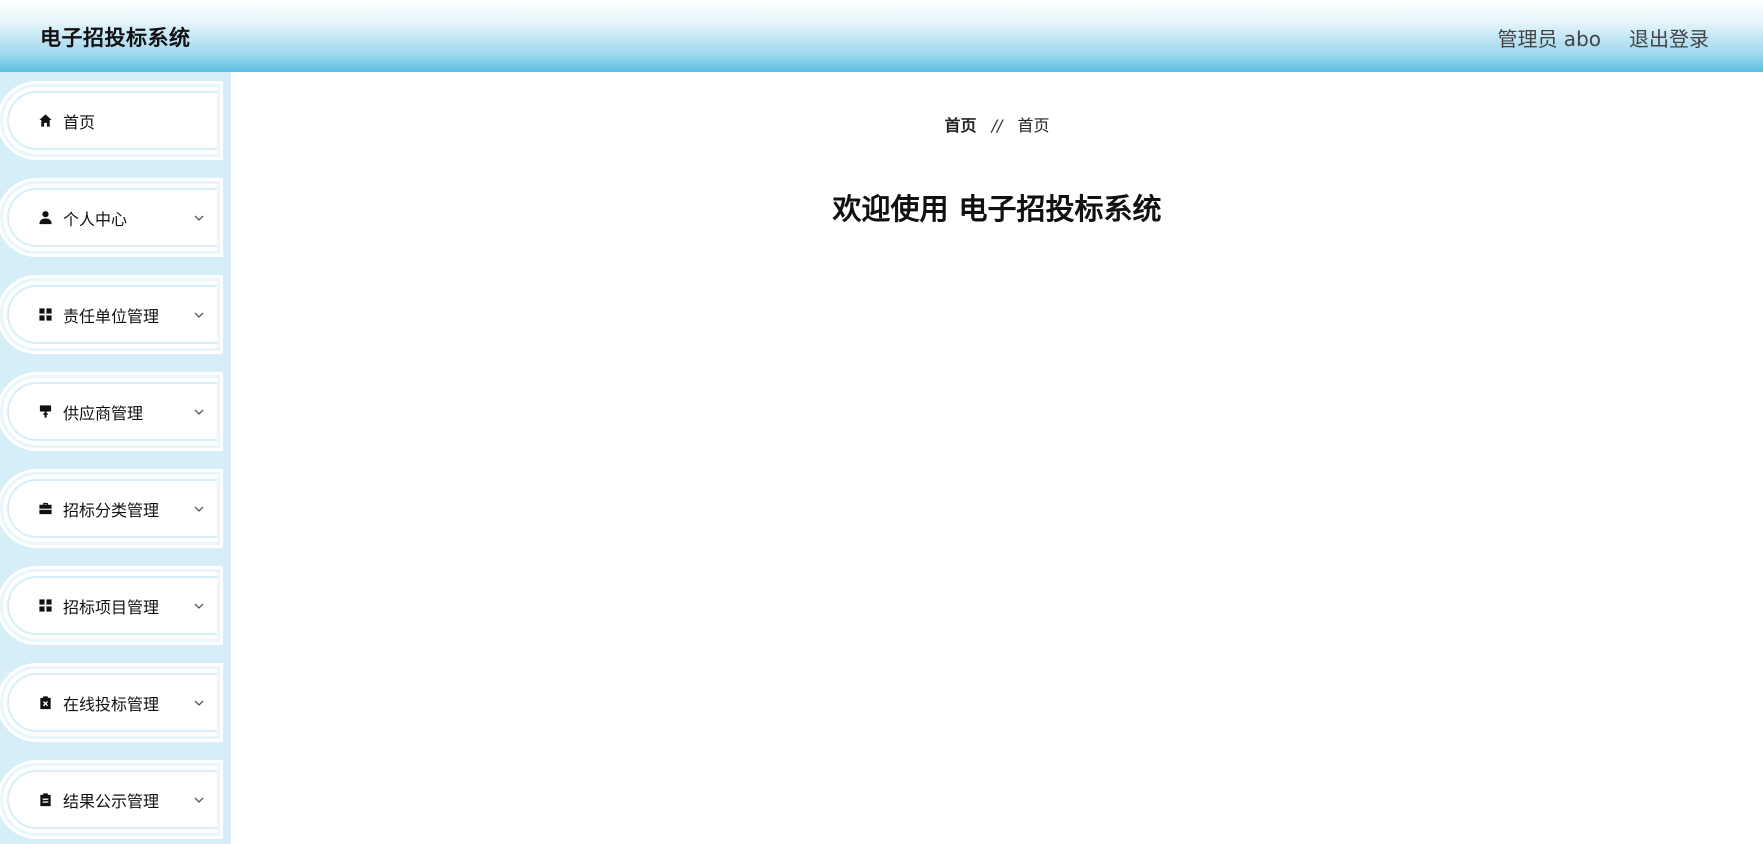 The image size is (1763, 844). What do you see at coordinates (1549, 39) in the screenshot?
I see `current-user-label: 管理员 abo` at bounding box center [1549, 39].